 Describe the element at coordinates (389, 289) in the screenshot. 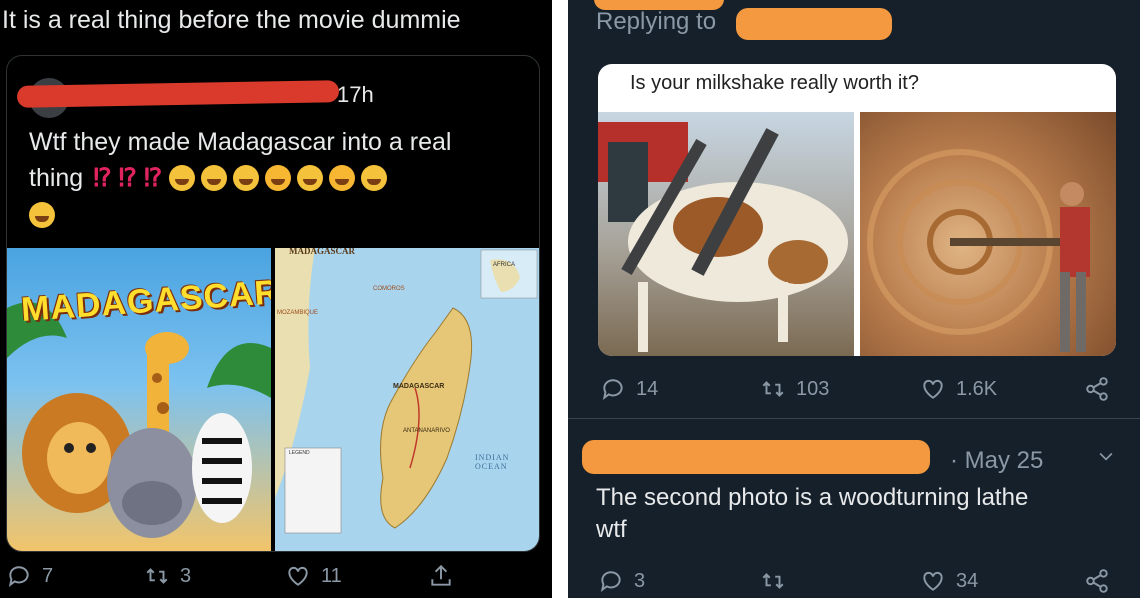

I see `map-comoros-label: COMOROS` at that location.